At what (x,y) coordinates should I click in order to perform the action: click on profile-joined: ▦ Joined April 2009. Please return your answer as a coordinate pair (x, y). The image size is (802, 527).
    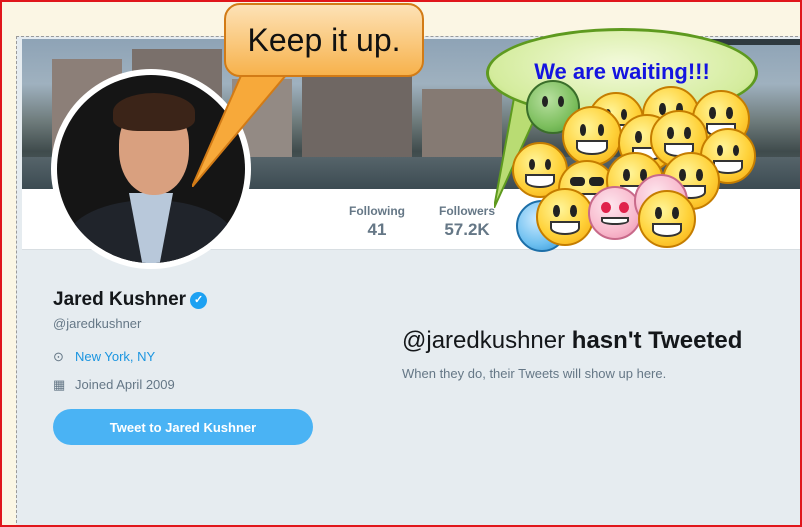
    Looking at the image, I should click on (114, 385).